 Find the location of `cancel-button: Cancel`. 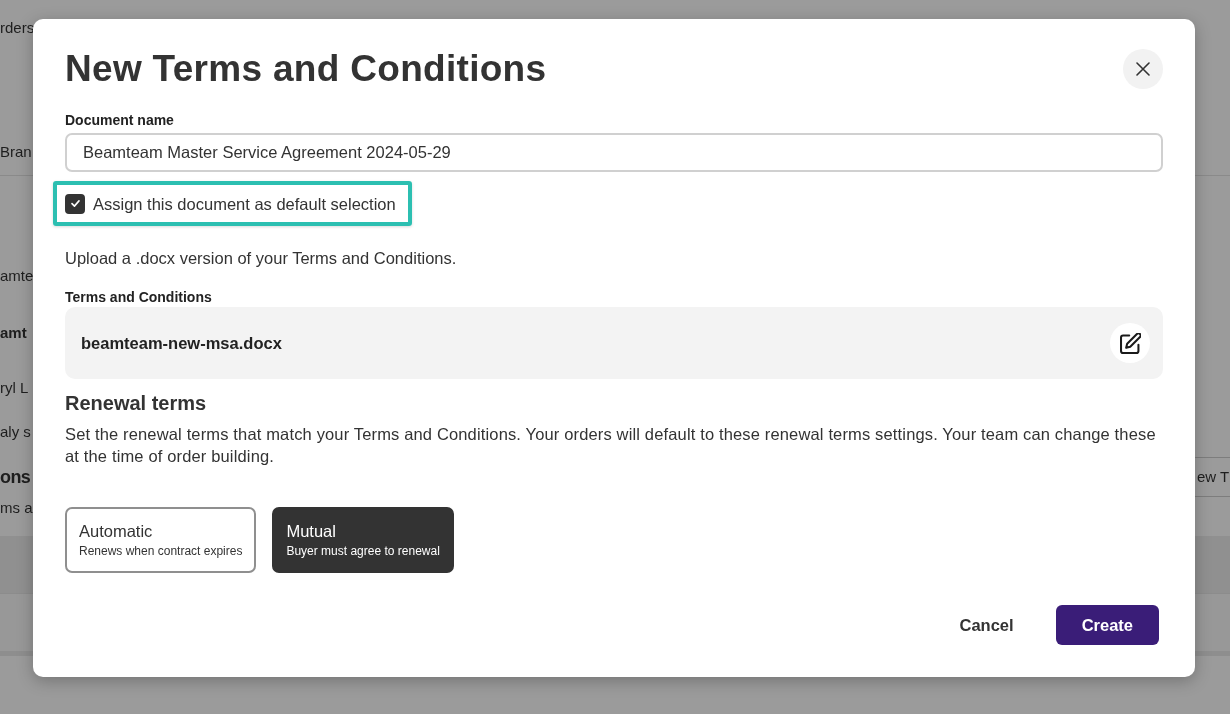

cancel-button: Cancel is located at coordinates (986, 625).